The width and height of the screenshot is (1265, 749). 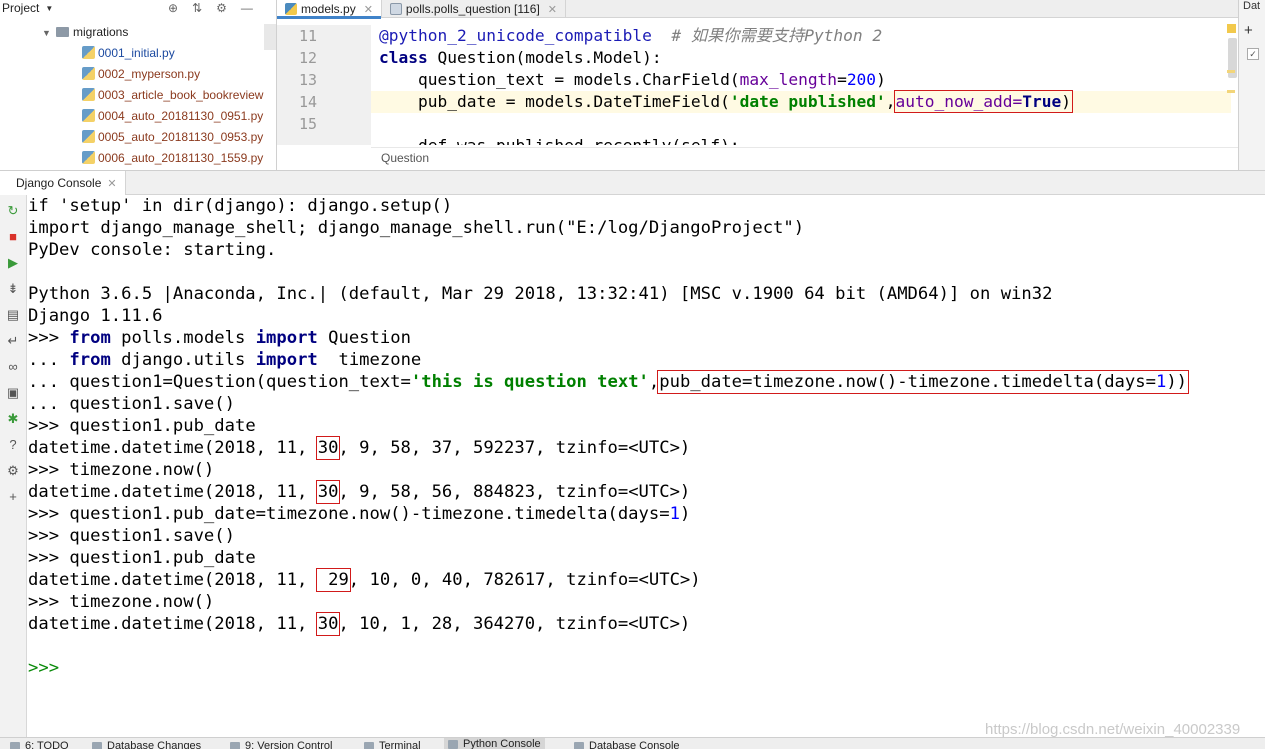 What do you see at coordinates (173, 8) in the screenshot?
I see `locate-icon: ⊕` at bounding box center [173, 8].